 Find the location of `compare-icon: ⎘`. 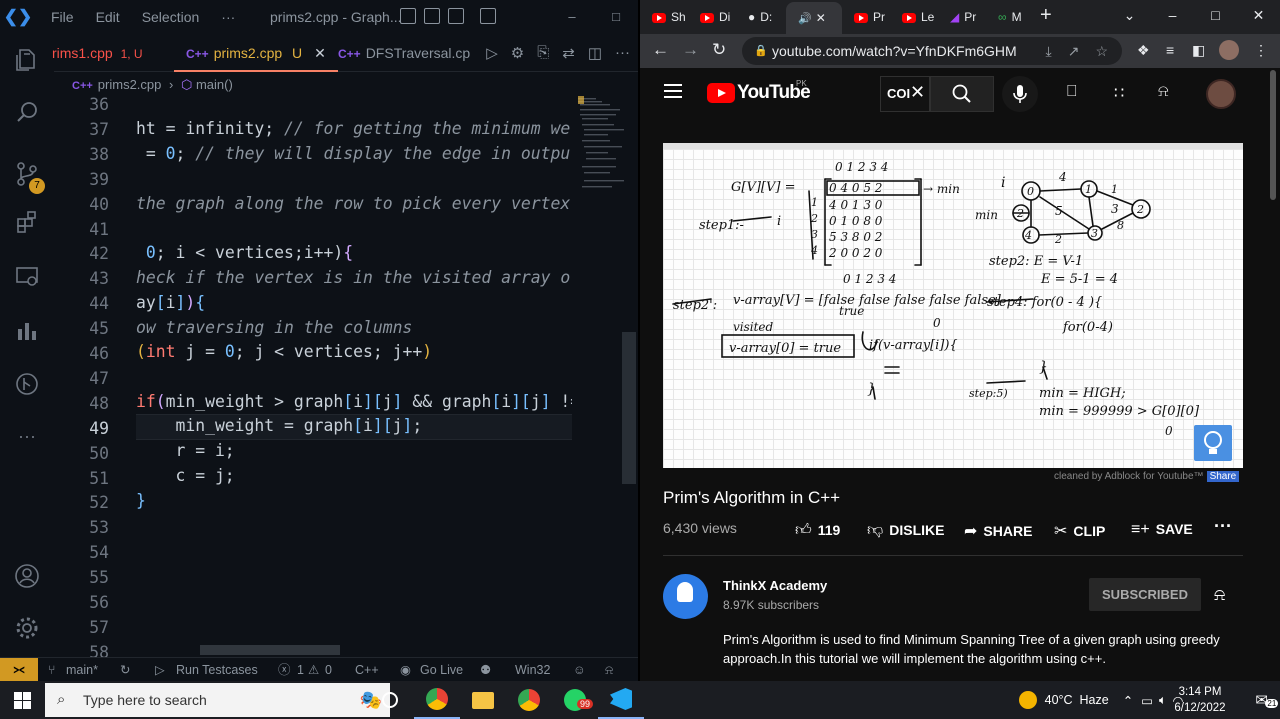

compare-icon: ⎘ is located at coordinates (543, 53).